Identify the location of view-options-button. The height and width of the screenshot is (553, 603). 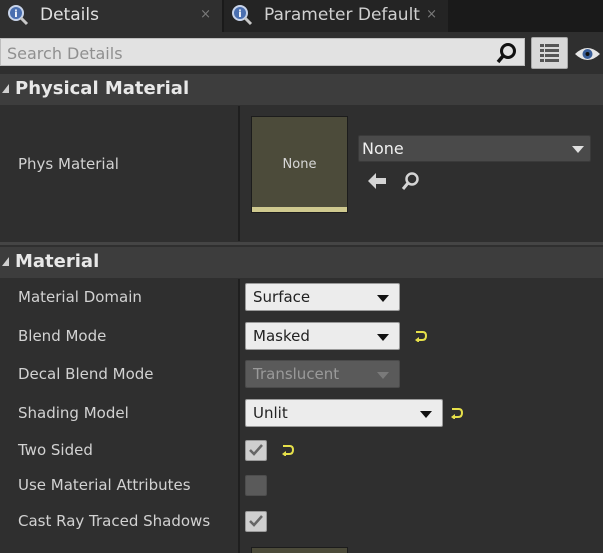
(549, 53).